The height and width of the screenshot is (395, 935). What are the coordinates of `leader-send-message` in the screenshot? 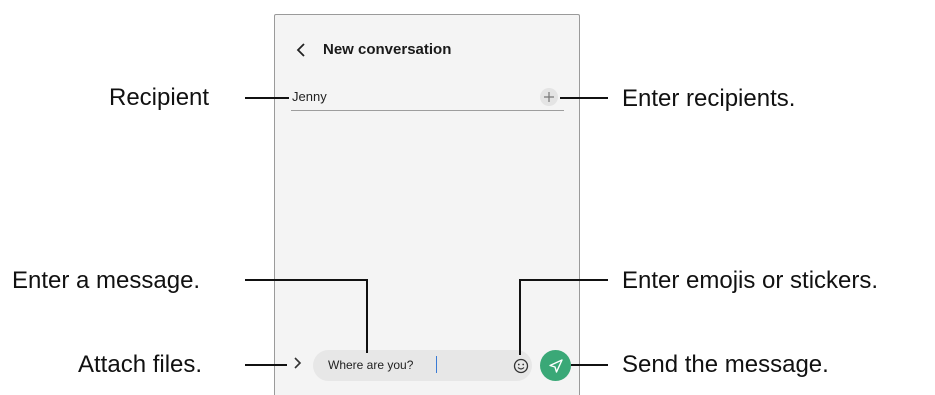 It's located at (589, 365).